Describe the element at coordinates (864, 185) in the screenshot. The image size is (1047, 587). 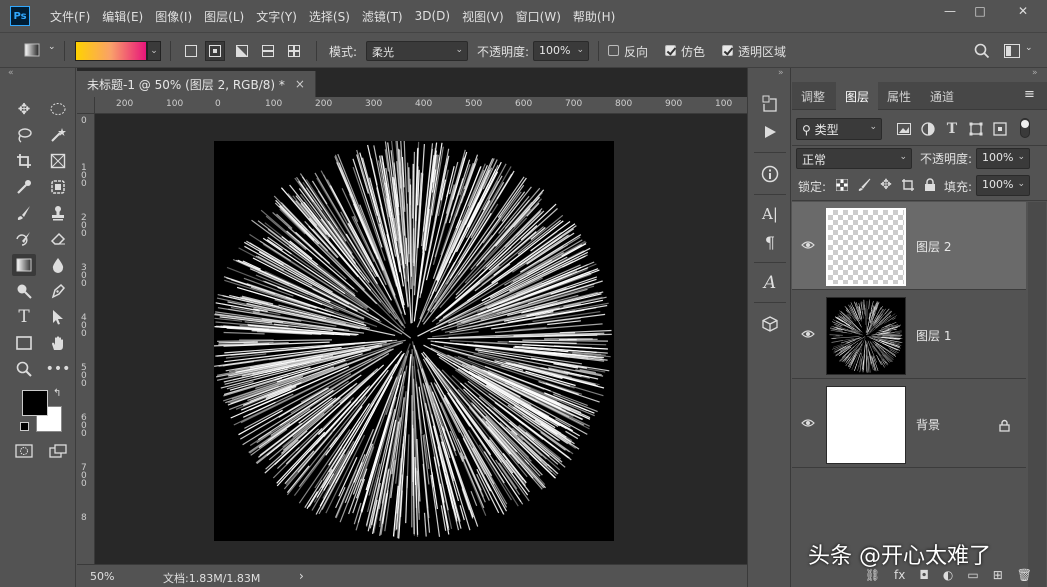
I see `lock-pixels-icon` at that location.